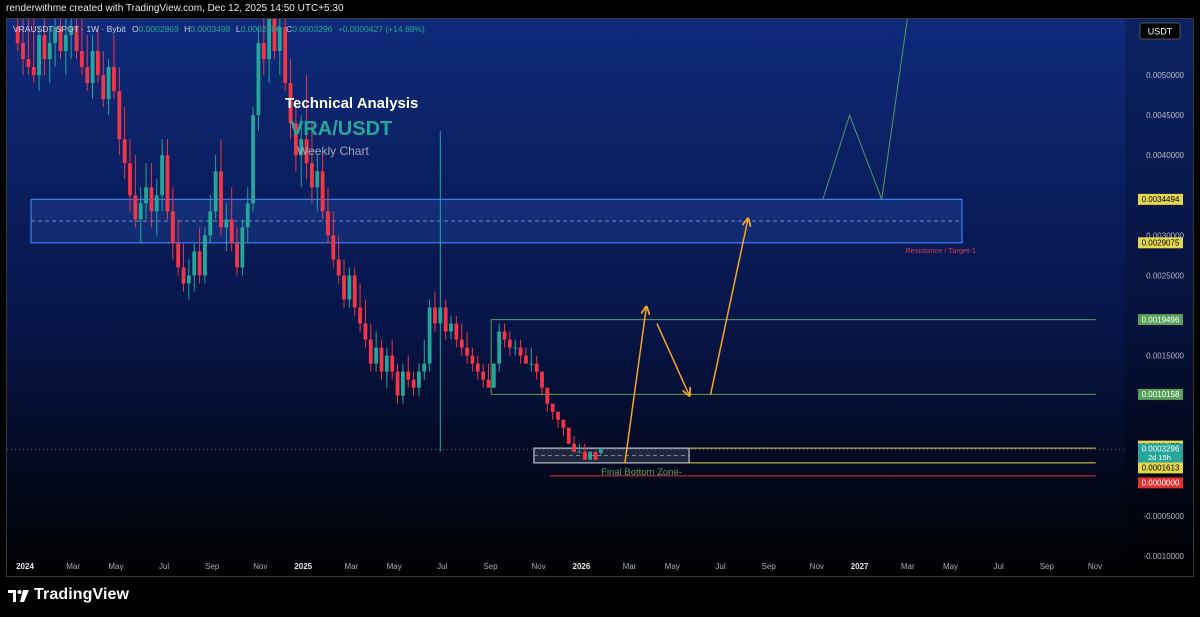 The image size is (1200, 617). I want to click on price-tag-label: 0.0001613, so click(1161, 468).